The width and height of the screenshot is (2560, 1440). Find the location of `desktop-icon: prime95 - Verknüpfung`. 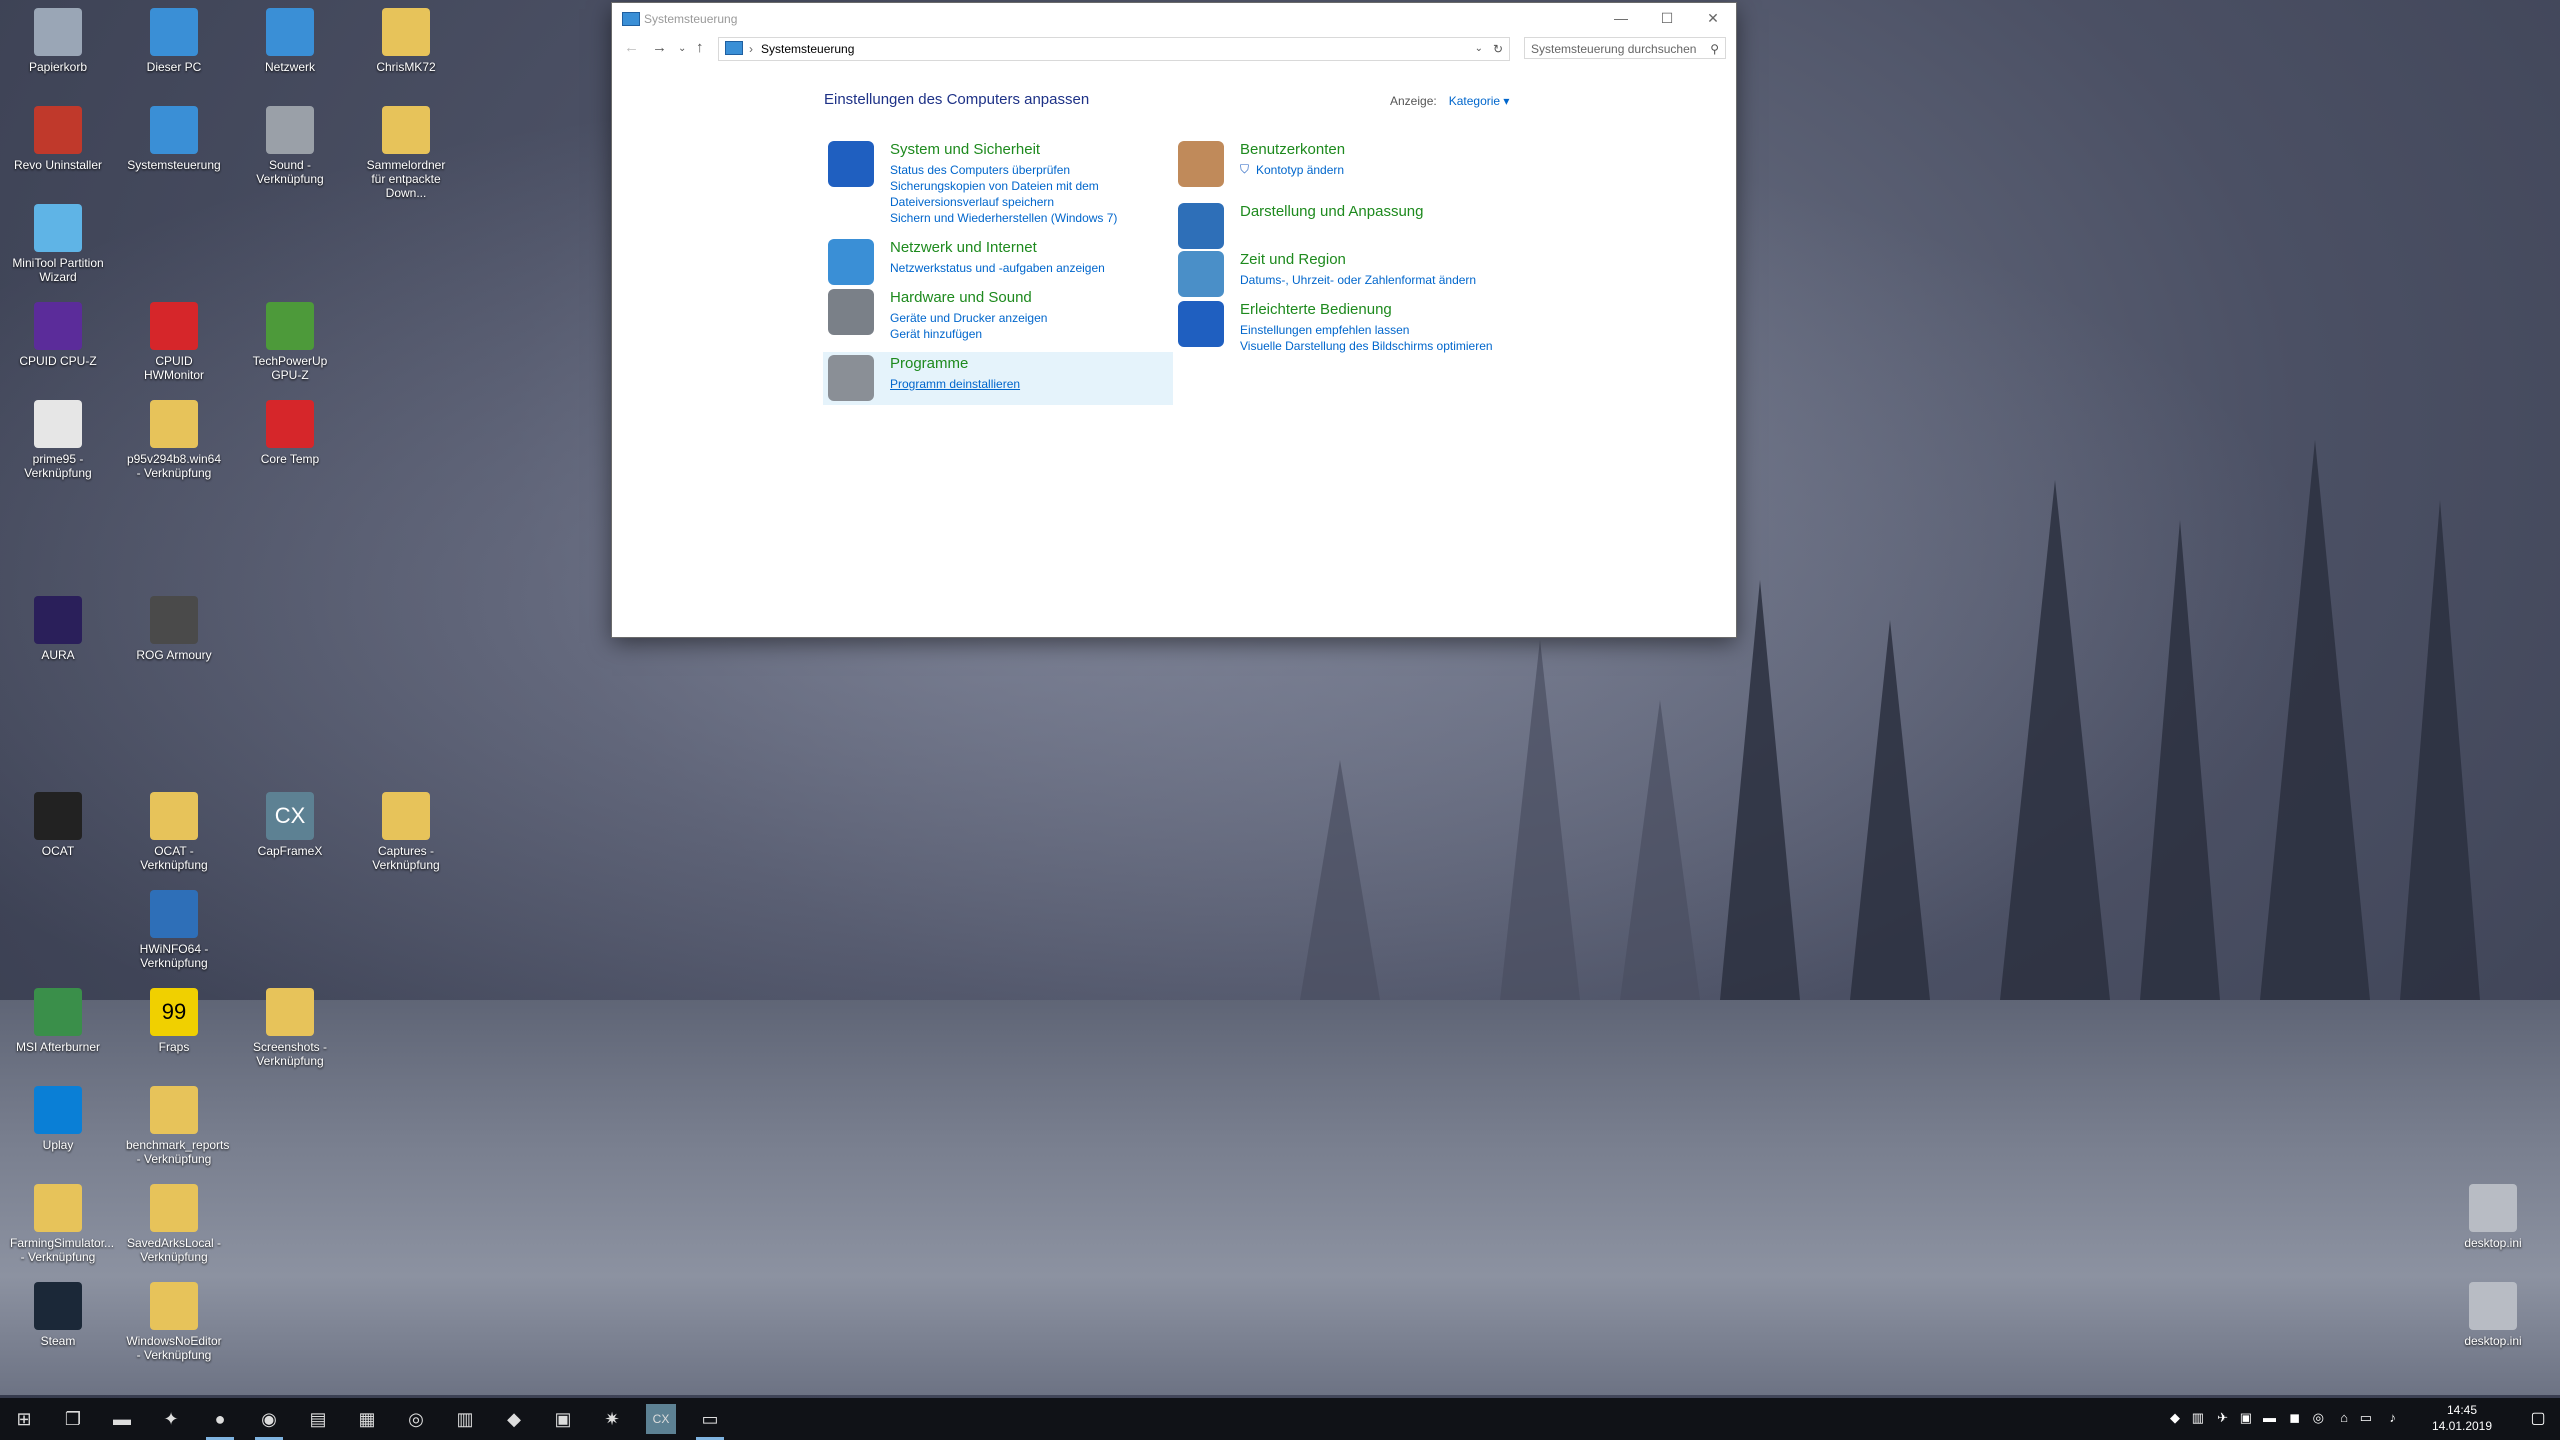

desktop-icon: prime95 - Verknüpfung is located at coordinates (58, 440).